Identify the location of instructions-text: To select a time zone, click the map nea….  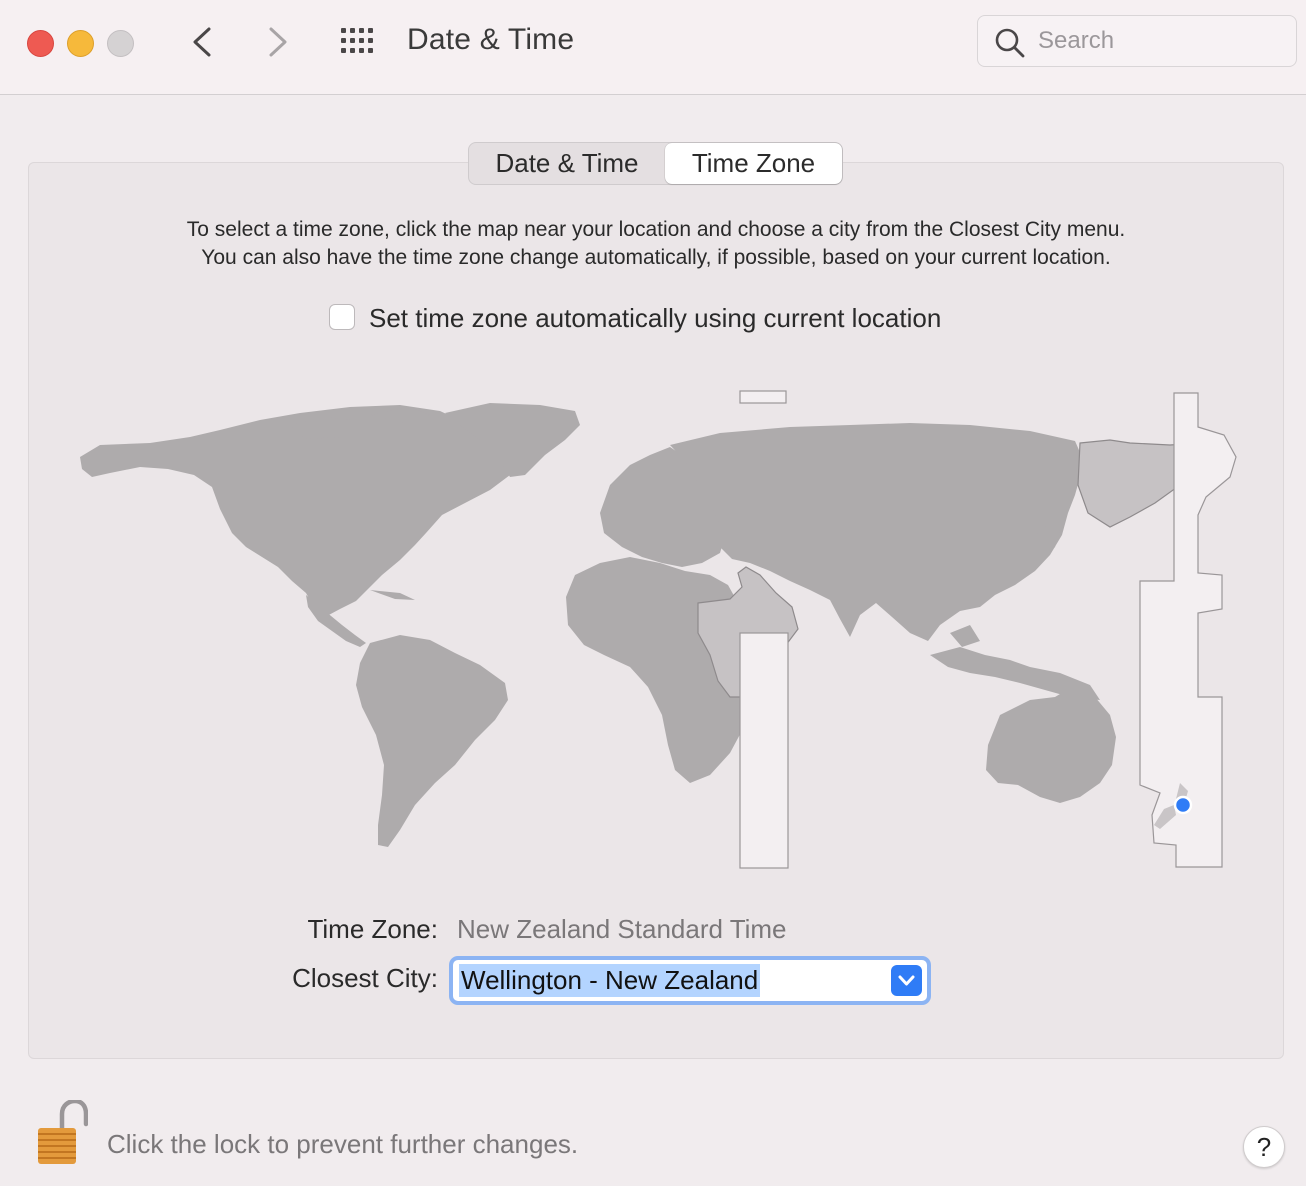
(656, 244).